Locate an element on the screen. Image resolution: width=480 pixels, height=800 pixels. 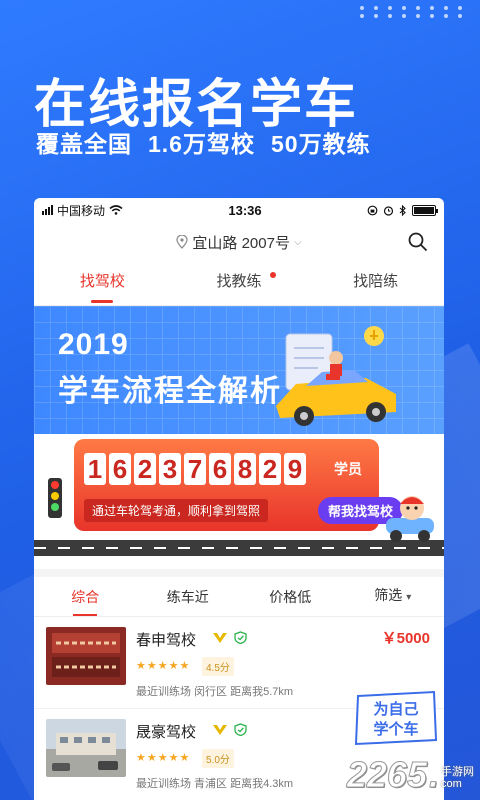
counter-digit: 3 is located at coordinates (170, 469).